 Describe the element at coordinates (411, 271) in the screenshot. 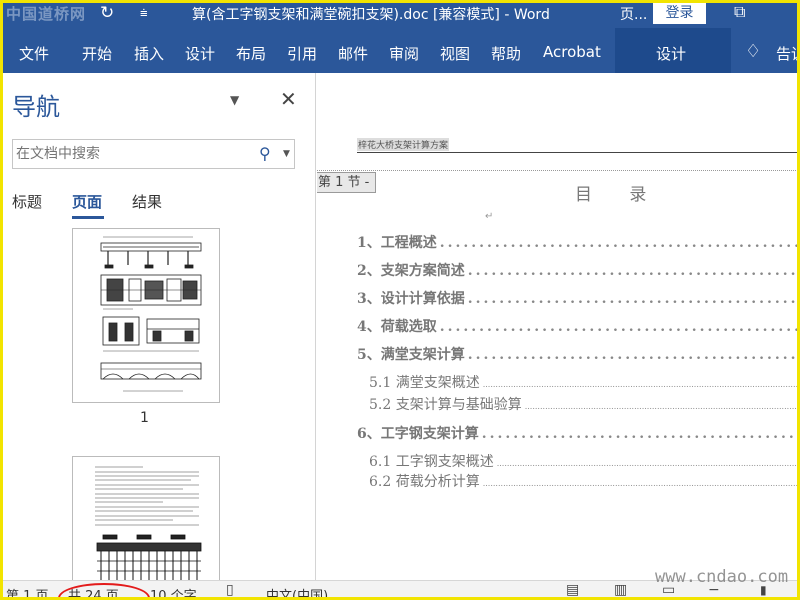

I see `toc-entry-text: 2、支架方案简述` at that location.